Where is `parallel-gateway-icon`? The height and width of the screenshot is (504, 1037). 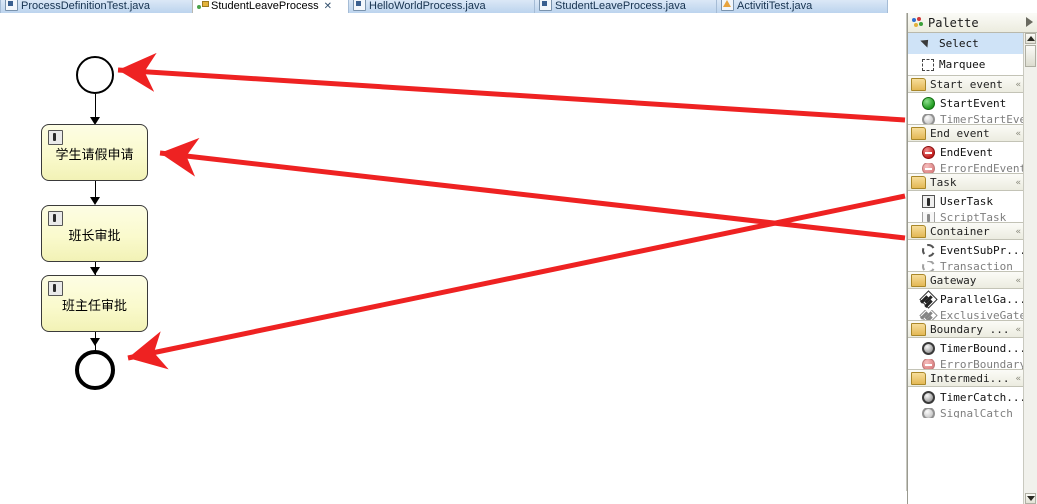
parallel-gateway-icon is located at coordinates (928, 299).